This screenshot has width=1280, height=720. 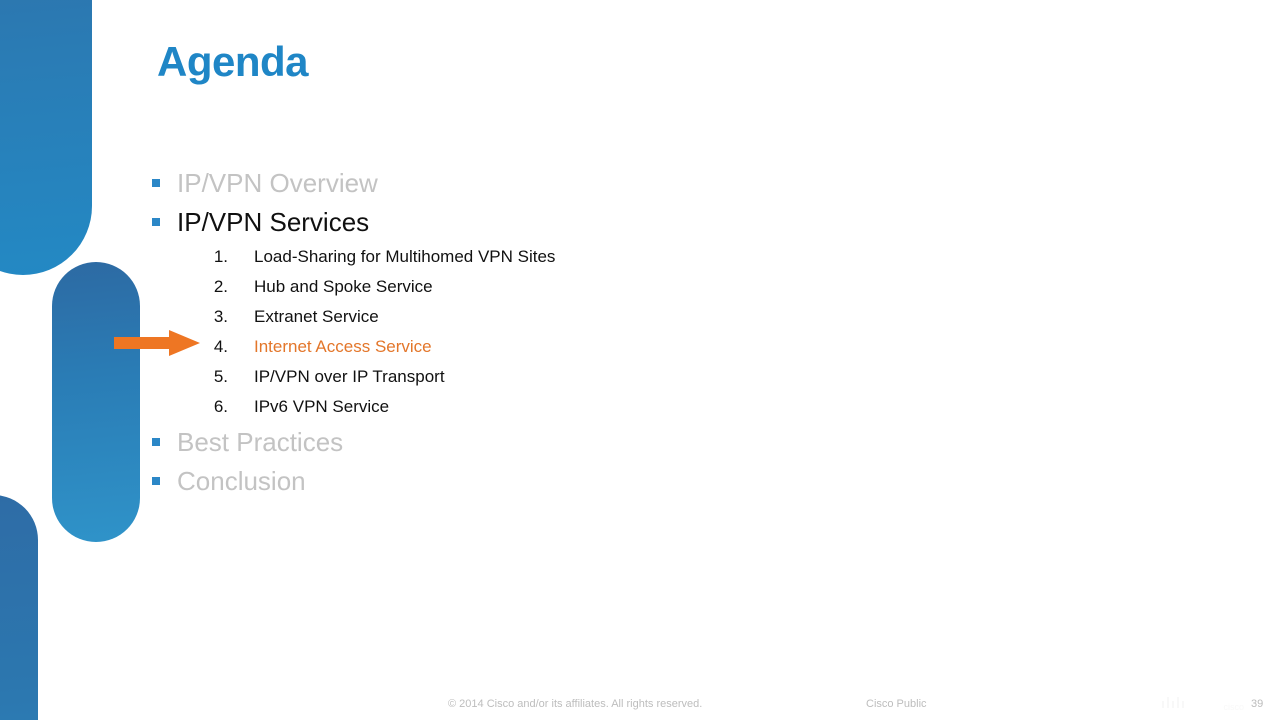 What do you see at coordinates (46, 137) in the screenshot?
I see `decorative-pill-top` at bounding box center [46, 137].